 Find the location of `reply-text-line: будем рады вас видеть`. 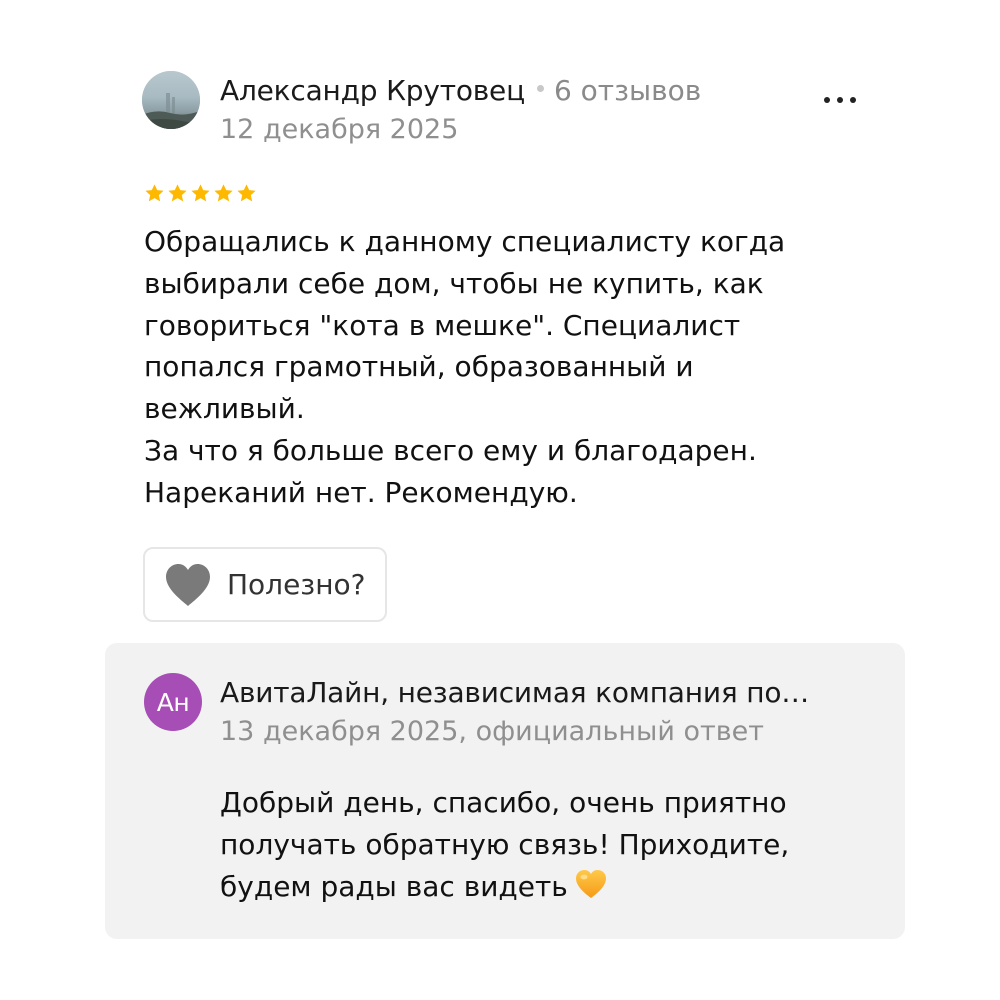

reply-text-line: будем рады вас видеть is located at coordinates (394, 886).